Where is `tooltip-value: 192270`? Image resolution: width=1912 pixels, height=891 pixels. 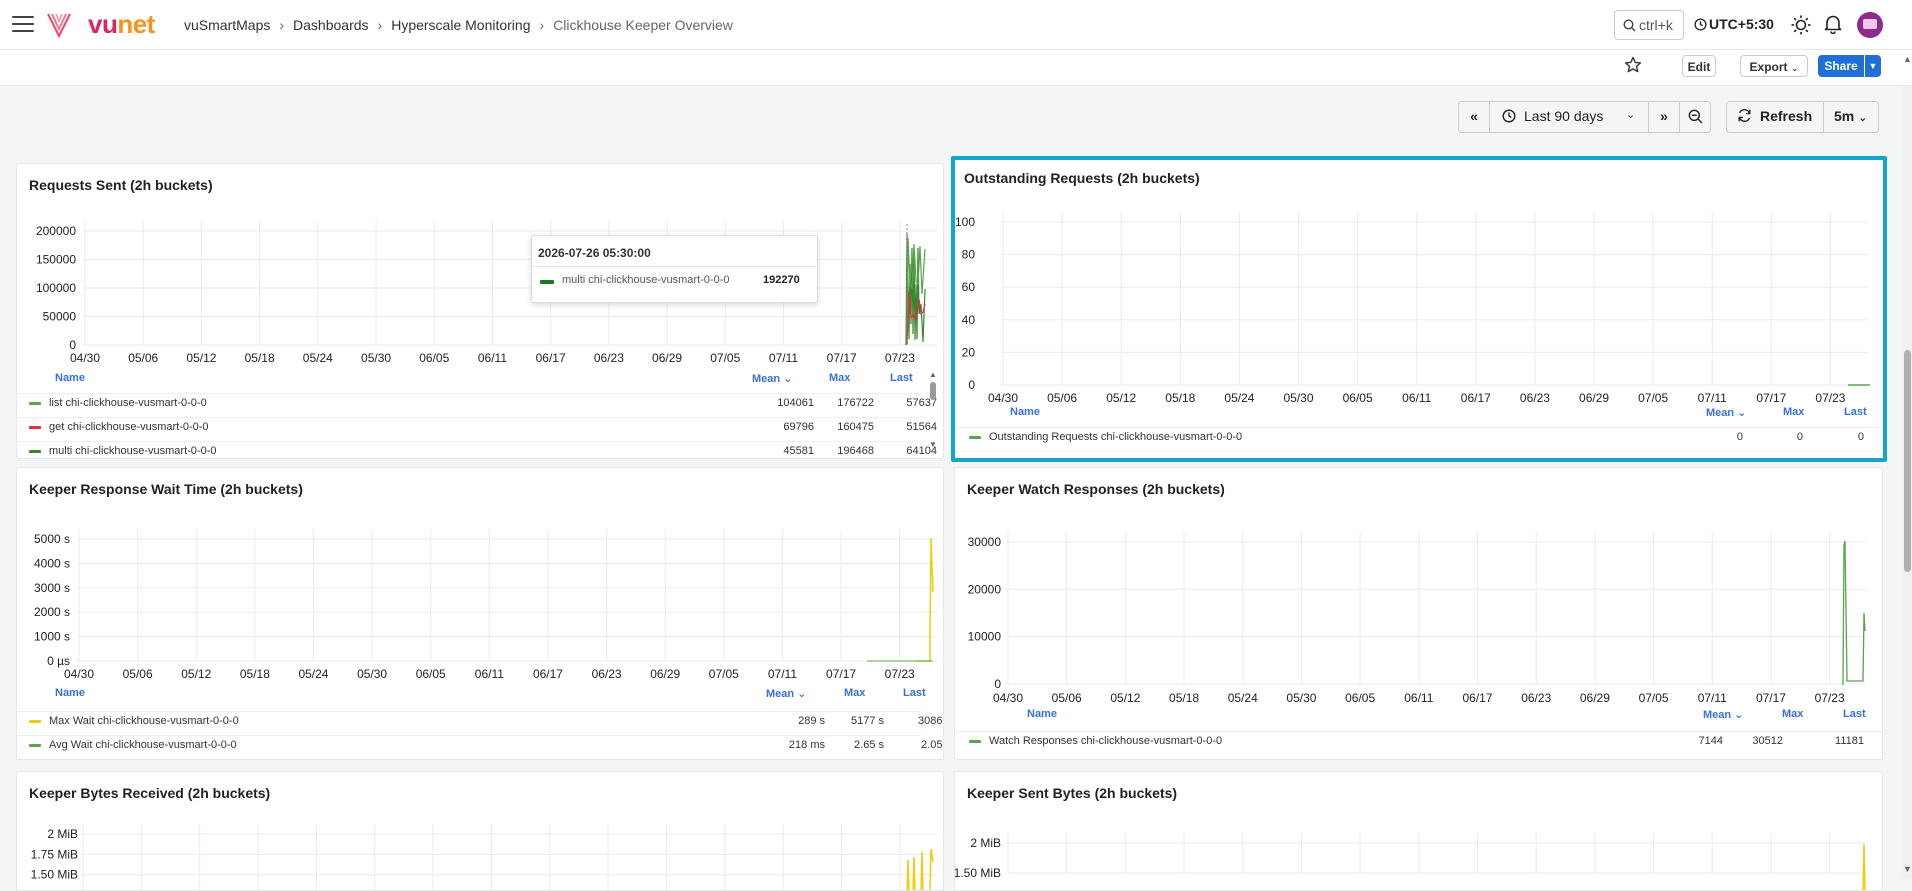
tooltip-value: 192270 is located at coordinates (781, 280).